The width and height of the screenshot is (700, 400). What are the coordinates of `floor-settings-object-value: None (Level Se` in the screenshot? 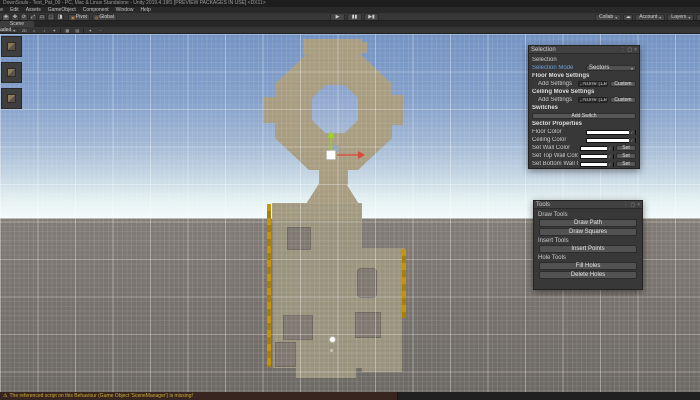 It's located at (595, 84).